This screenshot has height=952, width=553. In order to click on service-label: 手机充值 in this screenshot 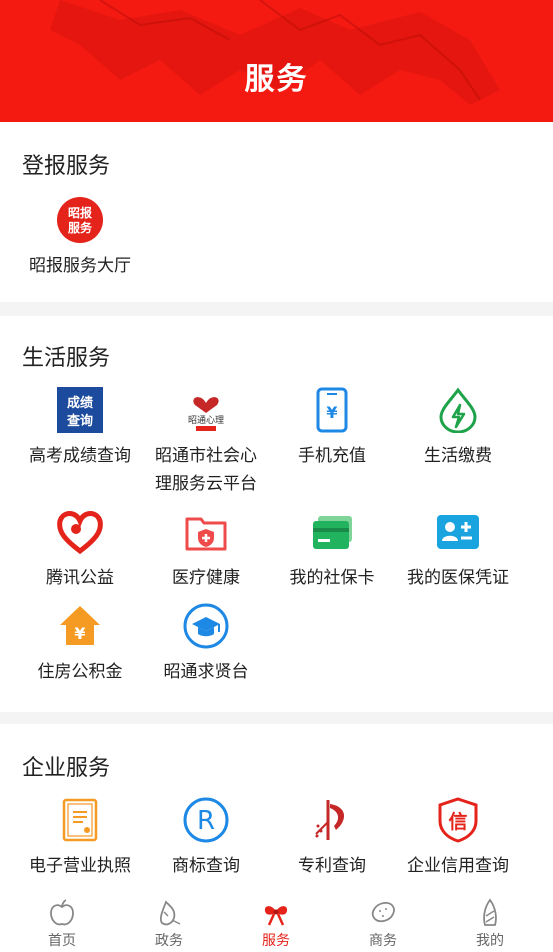, I will do `click(332, 456)`.